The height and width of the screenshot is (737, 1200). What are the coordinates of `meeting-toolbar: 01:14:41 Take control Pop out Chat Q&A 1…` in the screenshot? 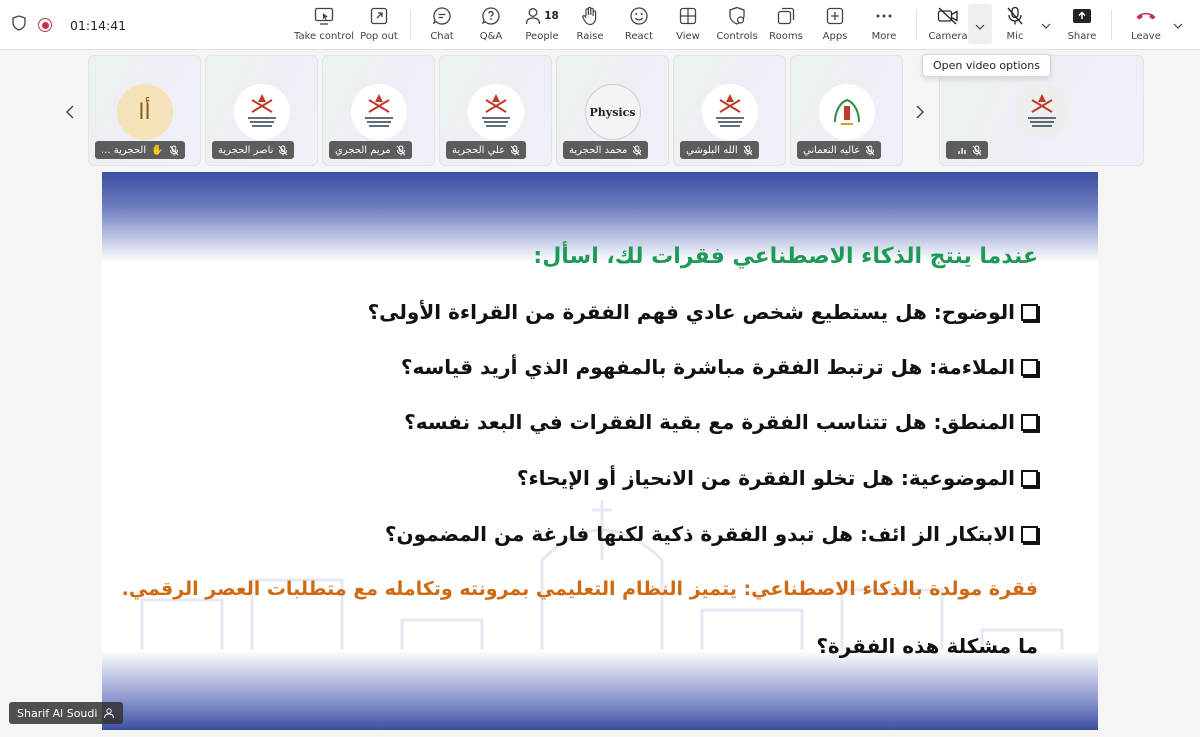 It's located at (600, 25).